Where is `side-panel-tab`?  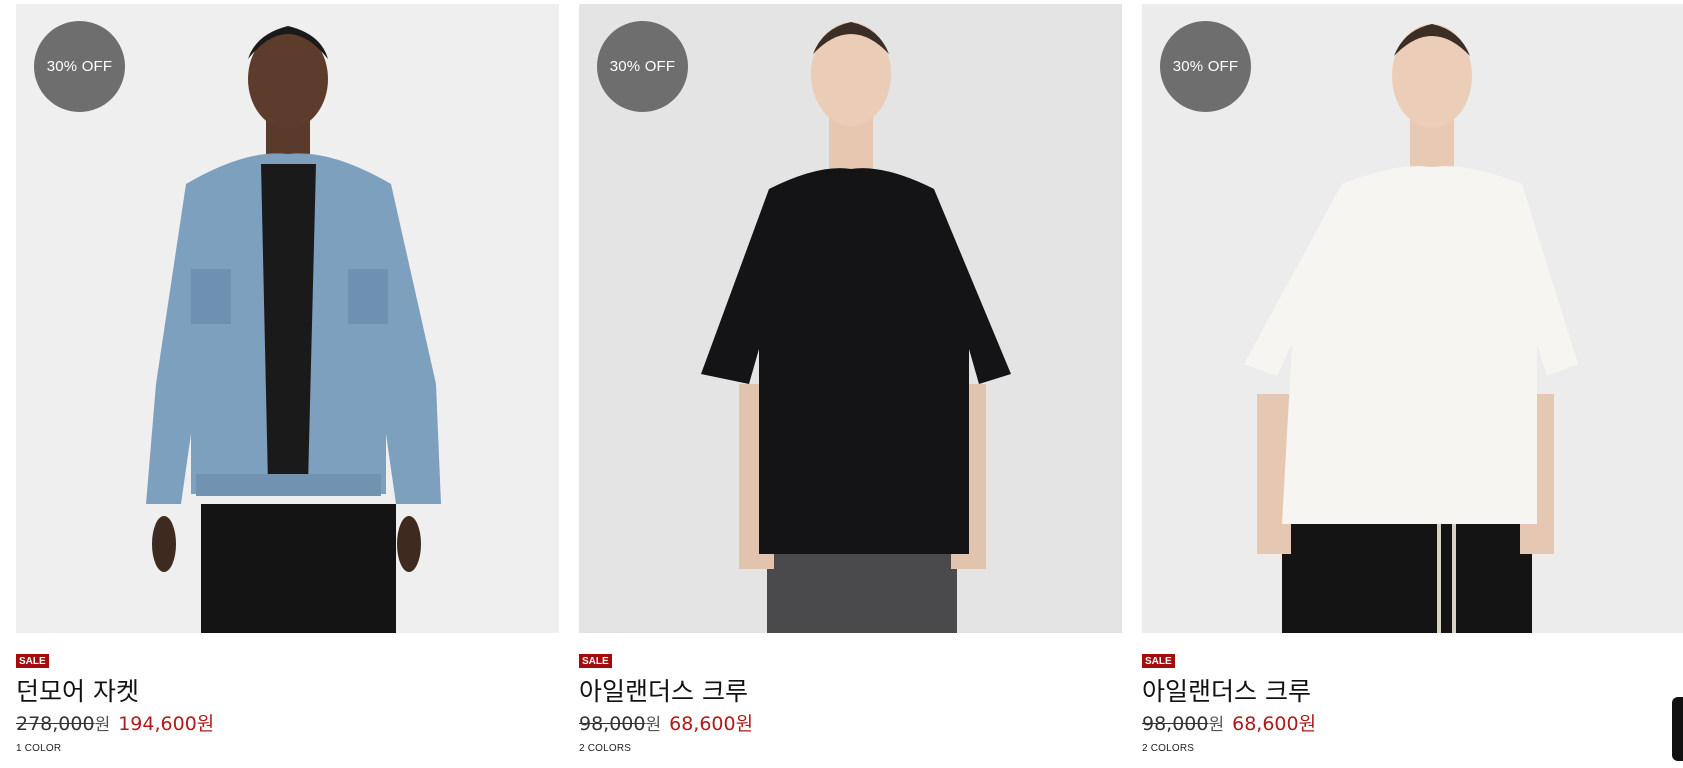 side-panel-tab is located at coordinates (1677, 729).